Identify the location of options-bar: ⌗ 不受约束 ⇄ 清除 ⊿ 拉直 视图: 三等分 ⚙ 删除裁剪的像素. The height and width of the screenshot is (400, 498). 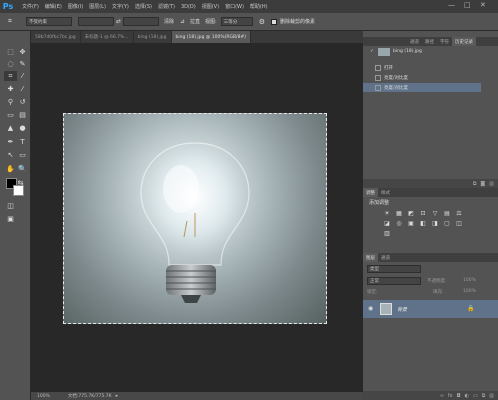
(249, 22).